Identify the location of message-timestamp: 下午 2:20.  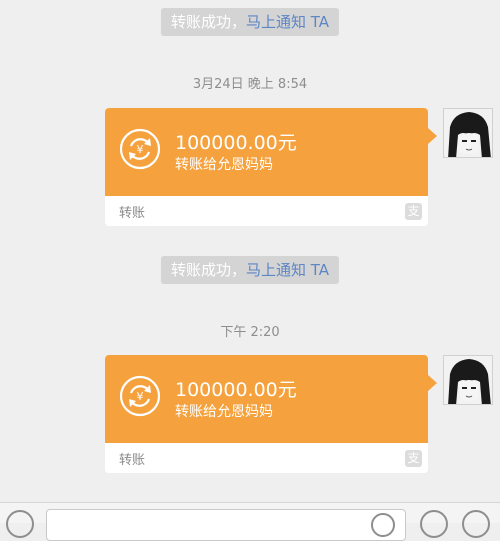
(250, 332).